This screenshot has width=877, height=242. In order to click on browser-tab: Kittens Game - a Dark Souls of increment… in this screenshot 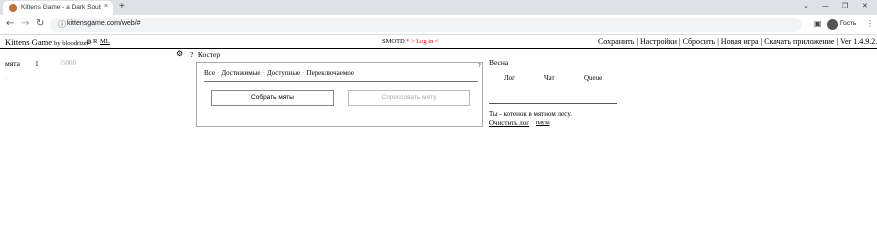, I will do `click(58, 8)`.